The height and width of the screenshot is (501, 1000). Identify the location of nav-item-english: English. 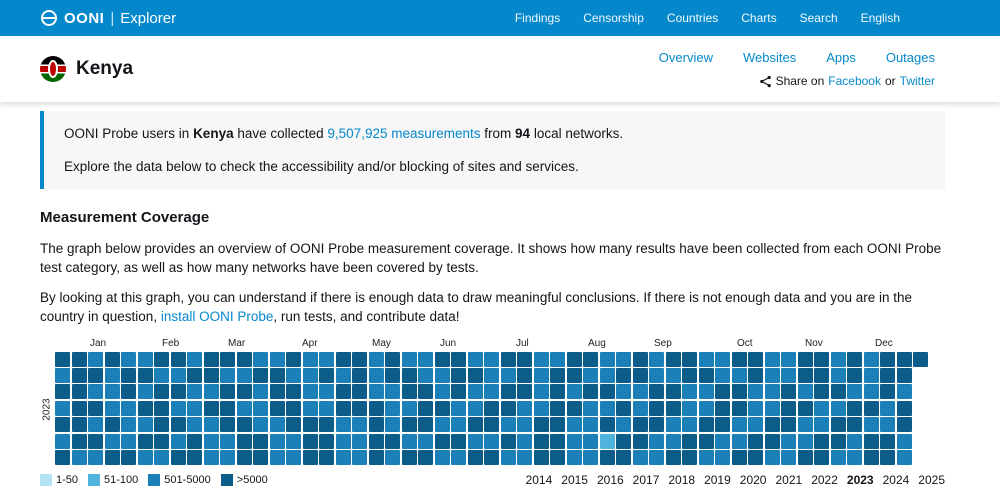
(880, 18).